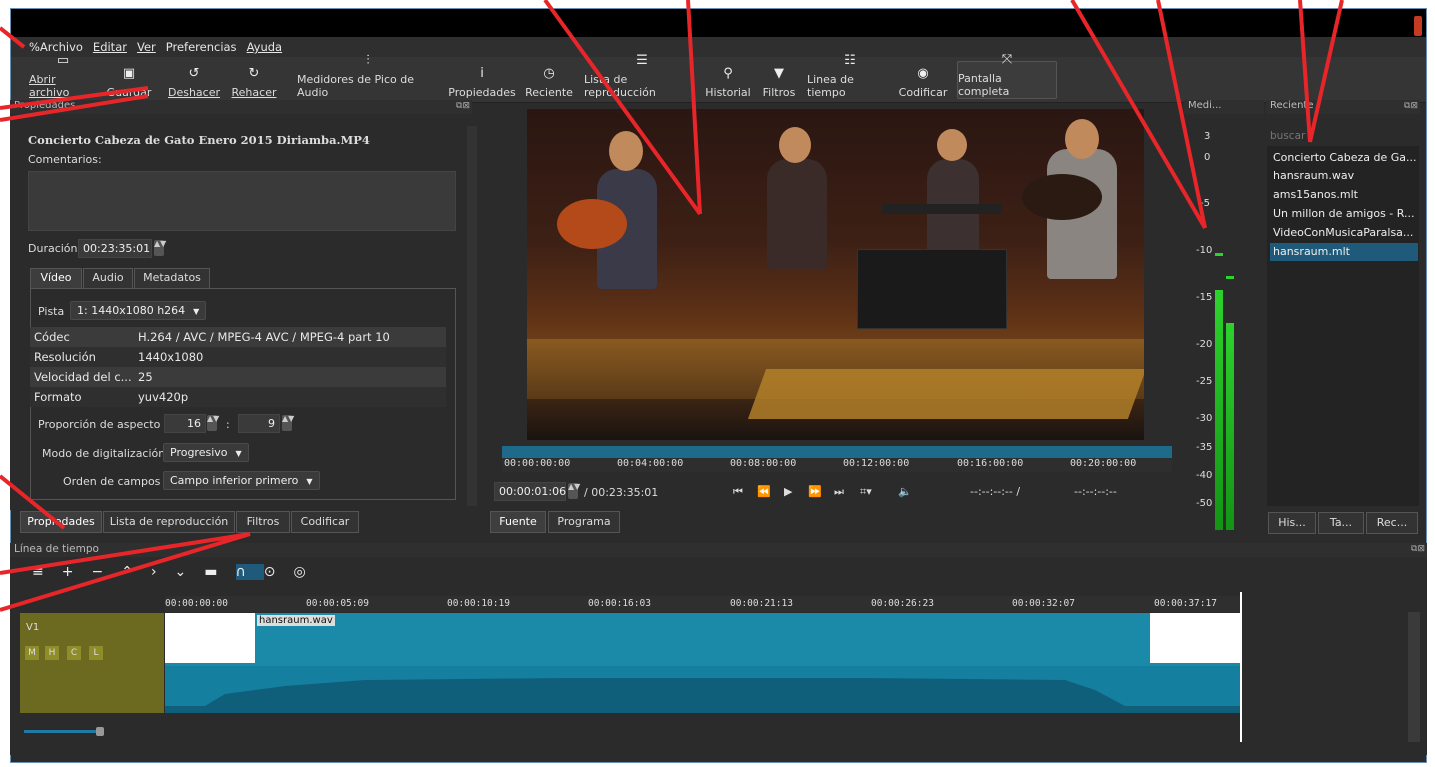 The width and height of the screenshot is (1435, 767). What do you see at coordinates (866, 492) in the screenshot?
I see `zoom-icon: ⌗▾` at bounding box center [866, 492].